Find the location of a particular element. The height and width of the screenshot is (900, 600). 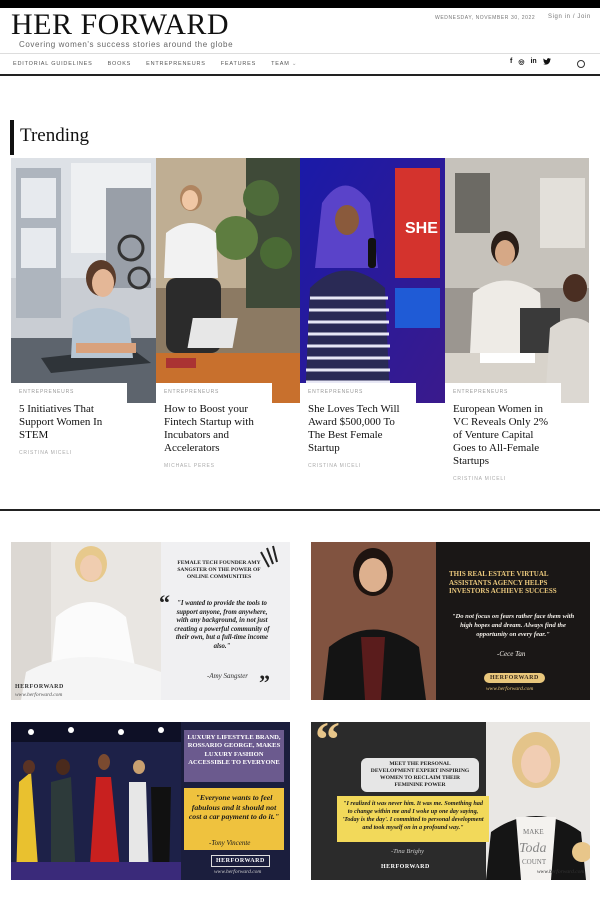

svg-text: SHE is located at coordinates (421, 228).